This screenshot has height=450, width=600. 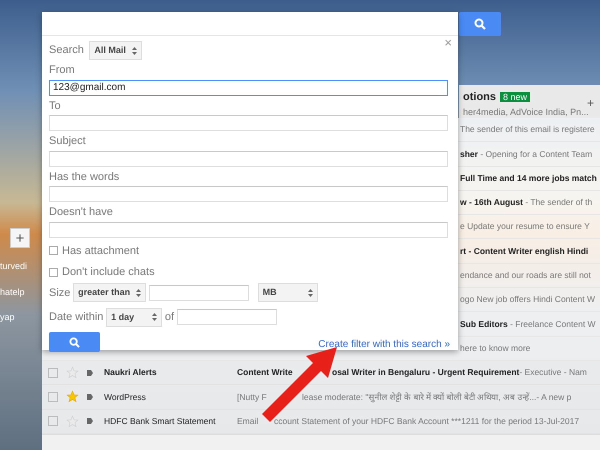 What do you see at coordinates (525, 227) in the screenshot?
I see `email-snippet: e Update your resume to ensure Y` at bounding box center [525, 227].